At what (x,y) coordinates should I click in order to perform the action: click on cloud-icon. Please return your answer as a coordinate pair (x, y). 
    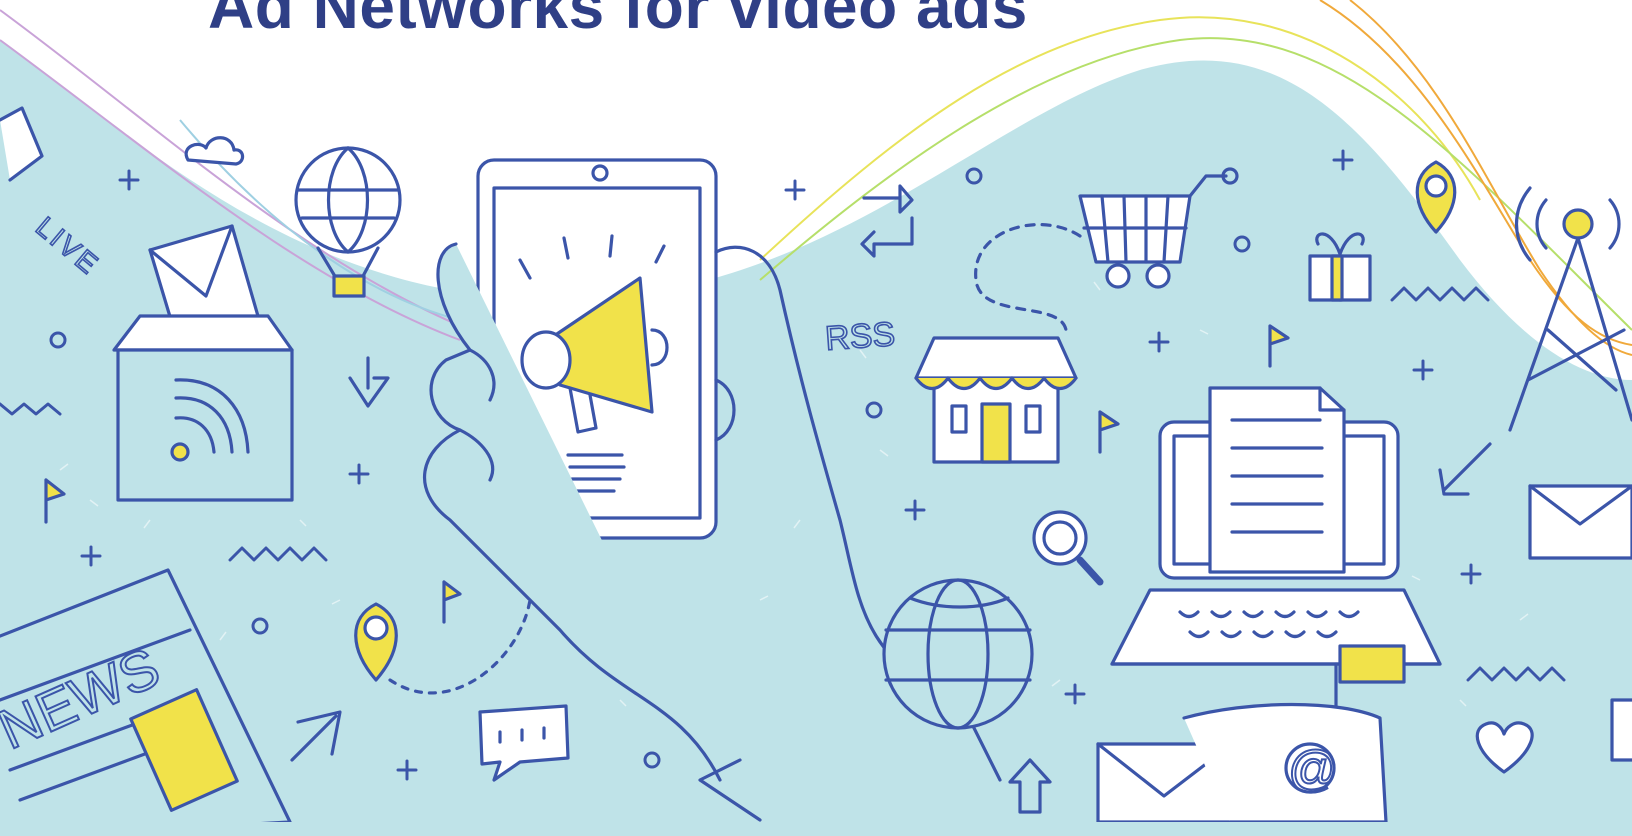
    Looking at the image, I should click on (214, 151).